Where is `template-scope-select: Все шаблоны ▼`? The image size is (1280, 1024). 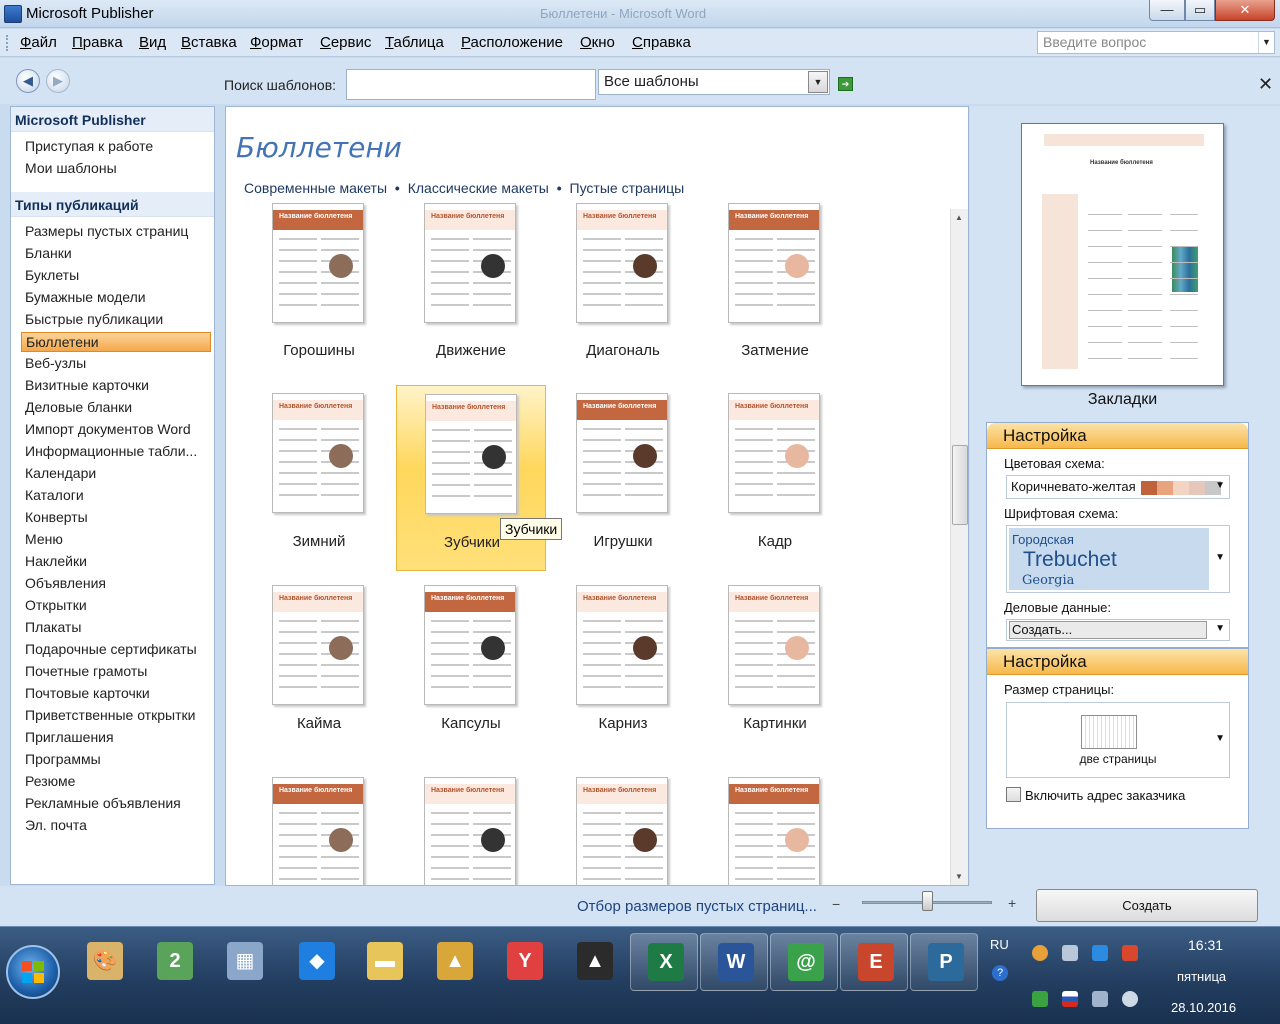 template-scope-select: Все шаблоны ▼ is located at coordinates (714, 82).